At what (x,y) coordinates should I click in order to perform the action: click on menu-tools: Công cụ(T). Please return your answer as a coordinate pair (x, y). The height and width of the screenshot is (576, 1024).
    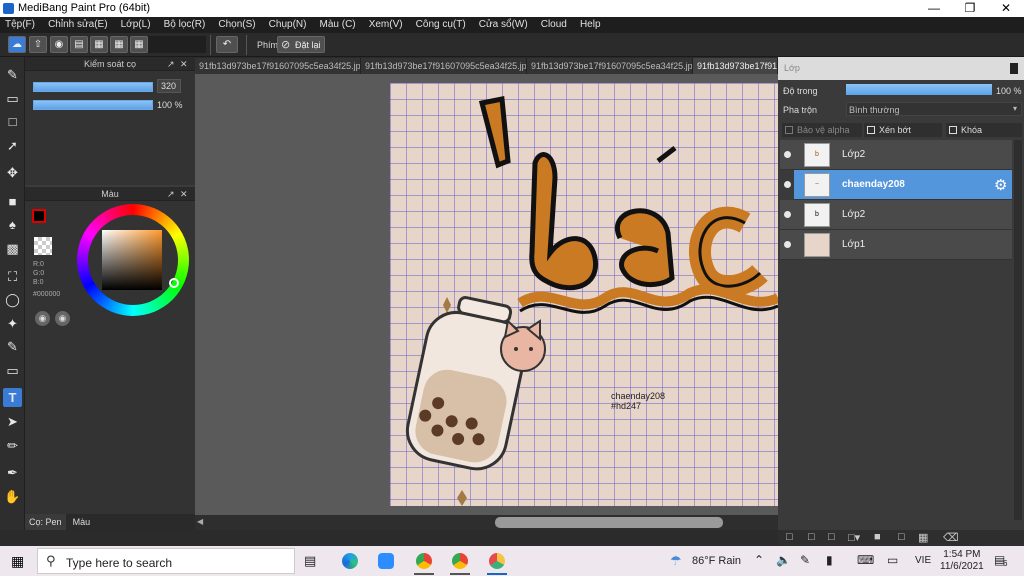
    Looking at the image, I should click on (441, 25).